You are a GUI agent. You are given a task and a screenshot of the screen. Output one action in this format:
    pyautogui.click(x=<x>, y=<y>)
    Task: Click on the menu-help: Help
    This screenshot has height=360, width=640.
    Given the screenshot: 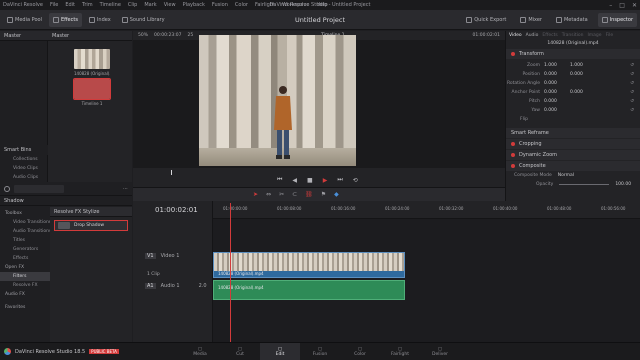 What is the action you would take?
    pyautogui.click(x=321, y=5)
    